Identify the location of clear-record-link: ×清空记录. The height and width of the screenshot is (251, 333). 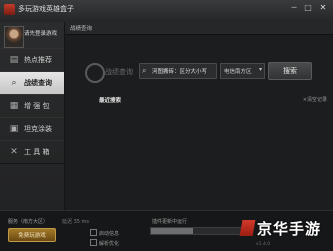
(315, 99).